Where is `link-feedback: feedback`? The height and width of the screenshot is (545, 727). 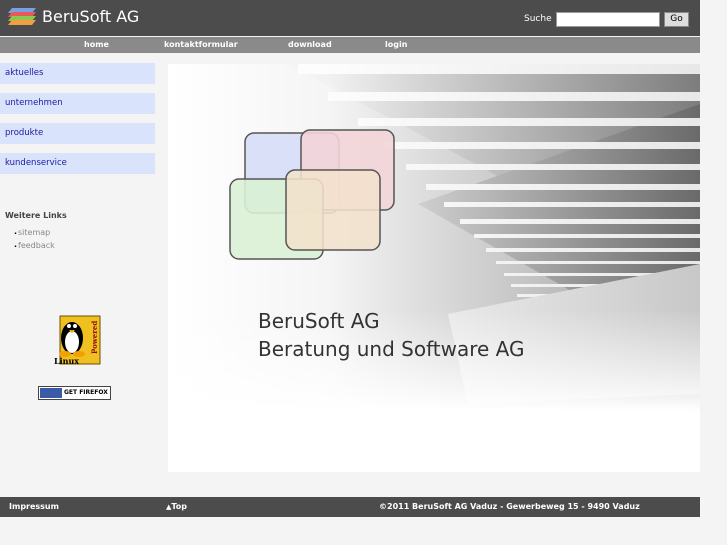 link-feedback: feedback is located at coordinates (34, 245).